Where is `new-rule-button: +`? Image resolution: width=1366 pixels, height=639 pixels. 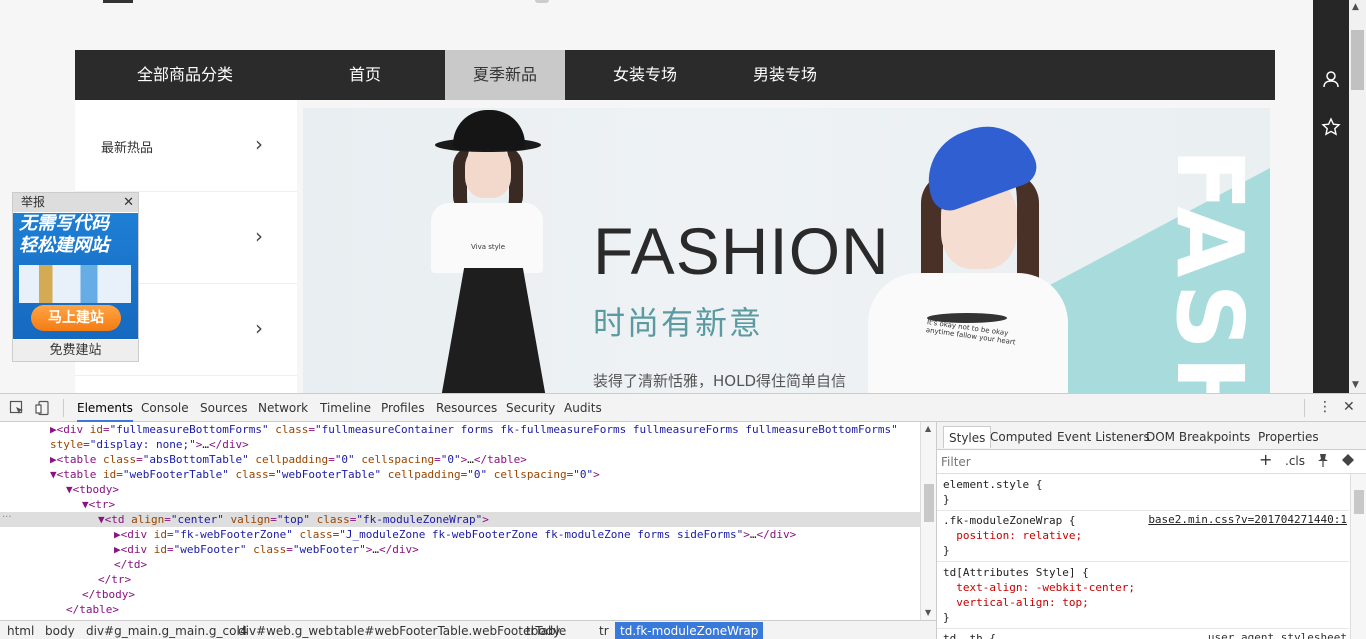 new-rule-button: + is located at coordinates (1265, 459).